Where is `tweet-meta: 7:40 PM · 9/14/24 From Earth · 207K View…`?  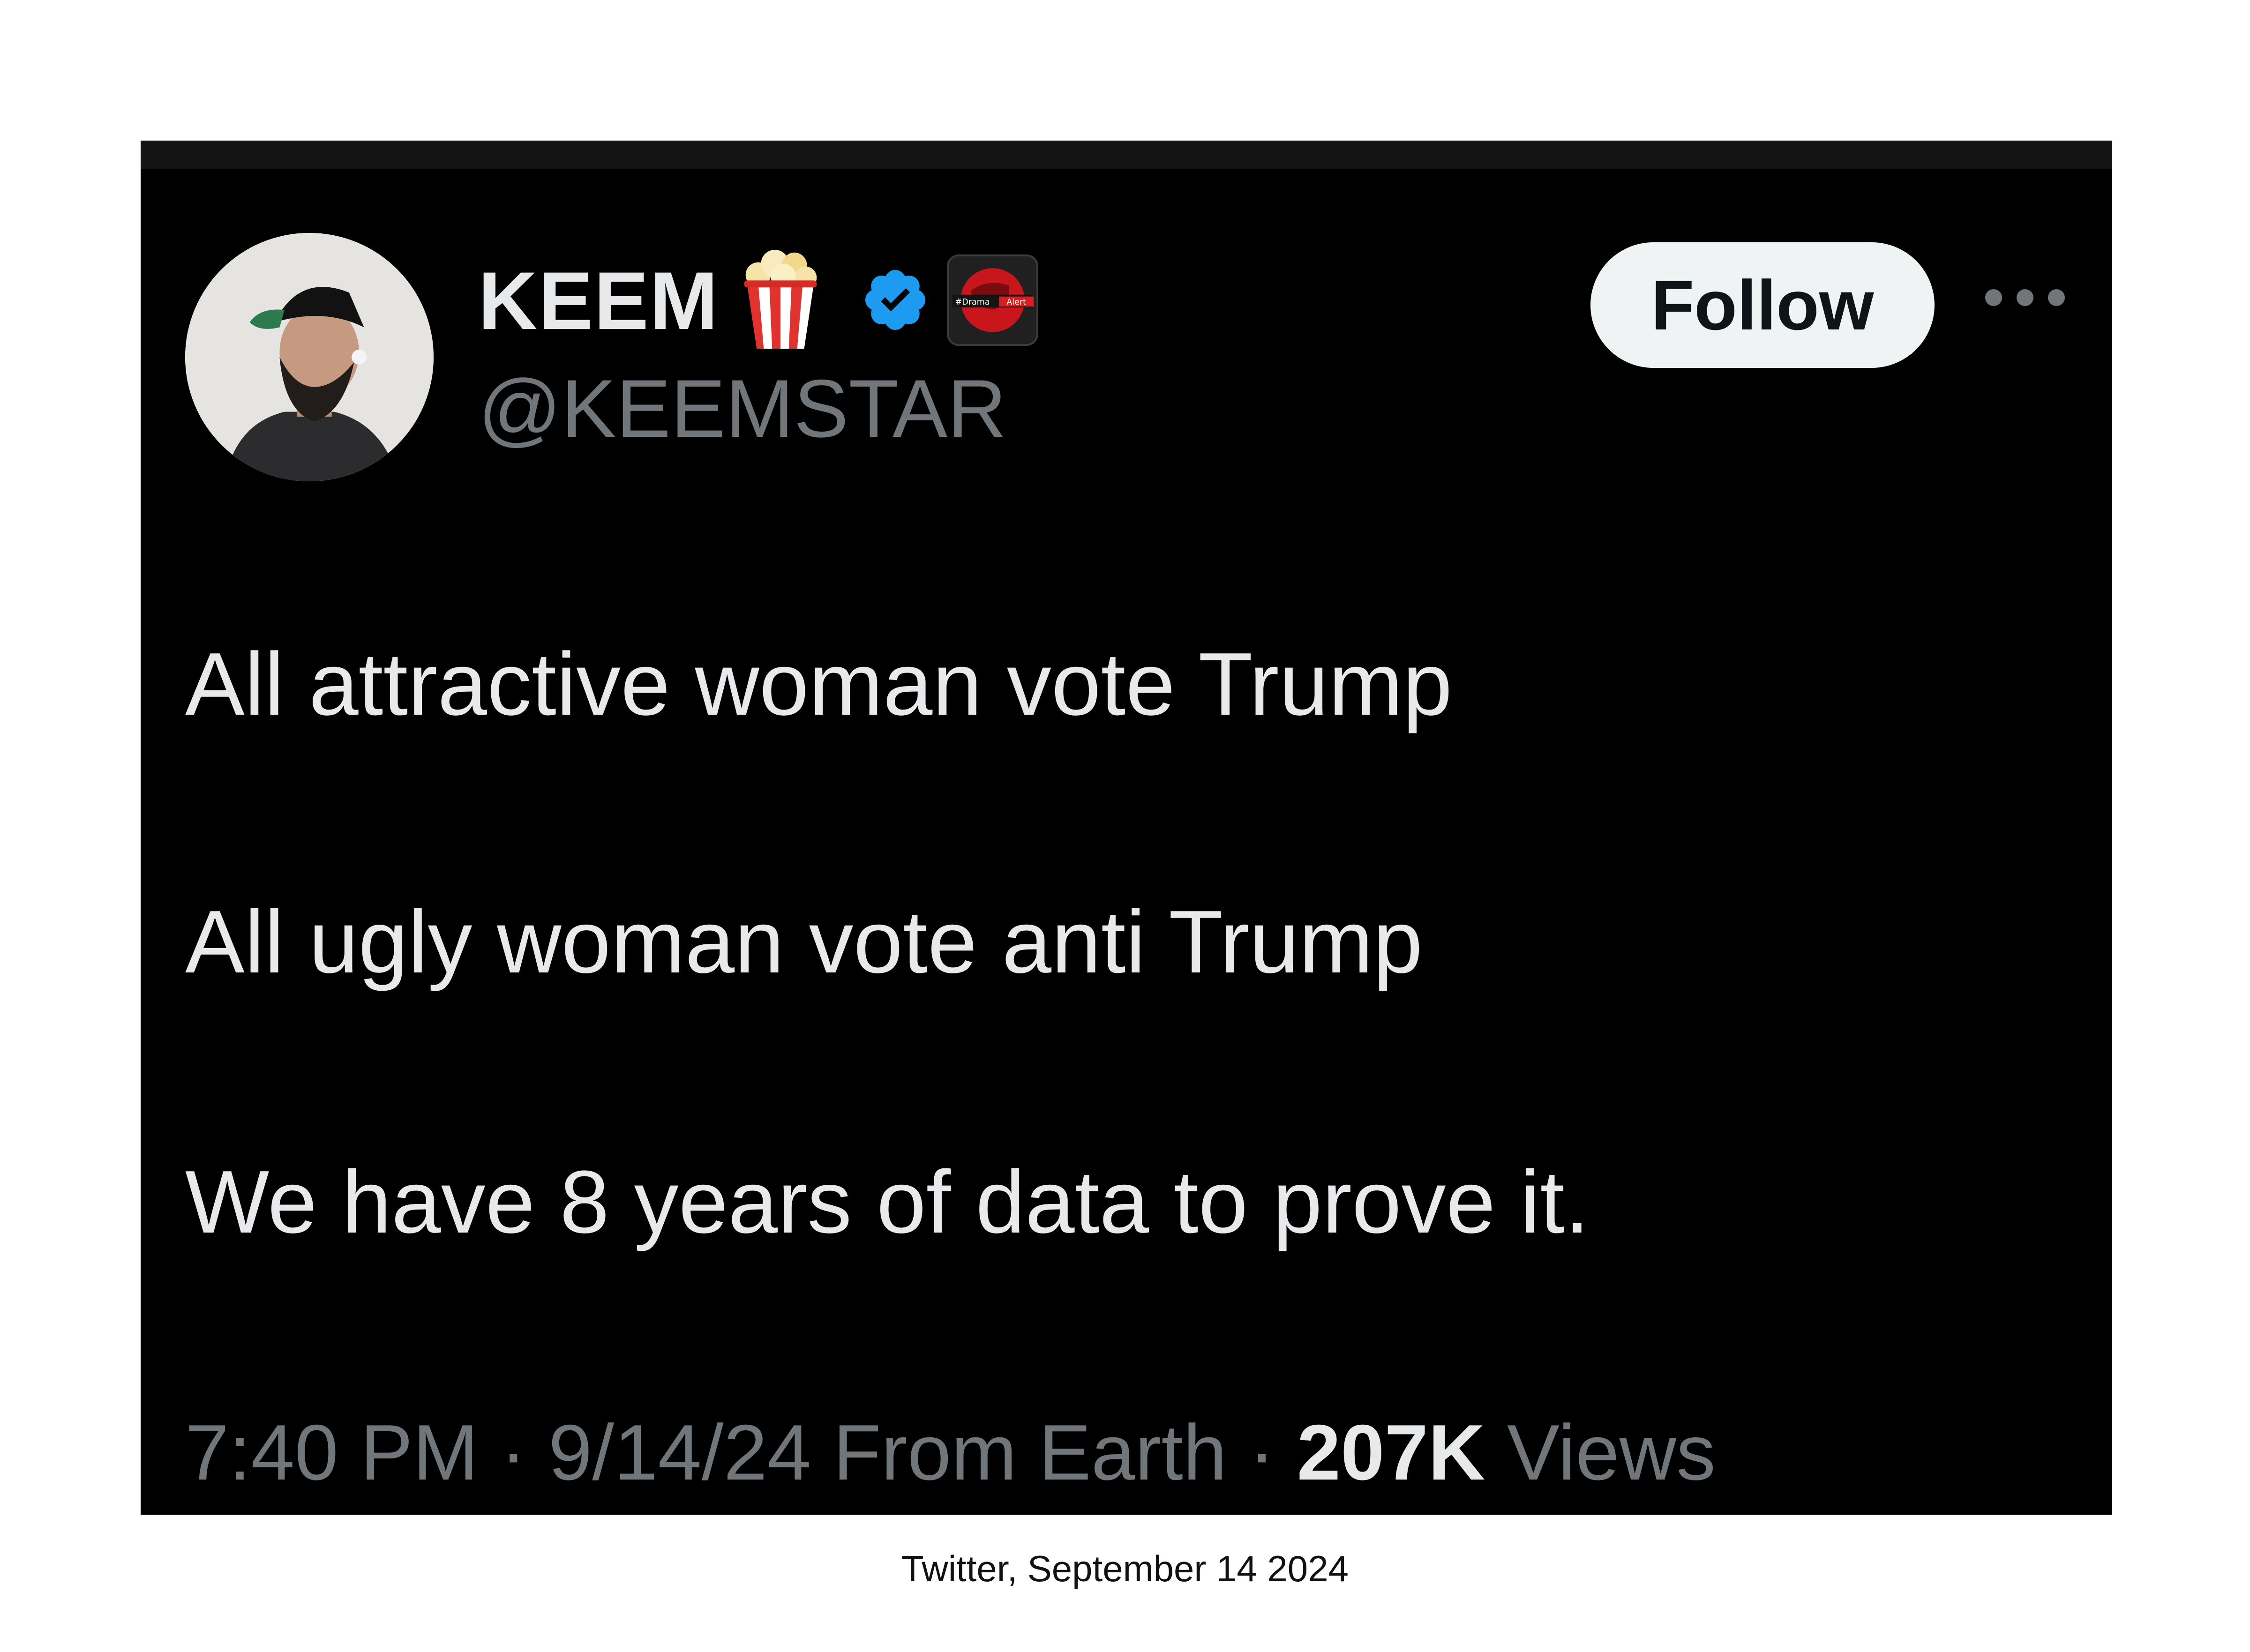 tweet-meta: 7:40 PM · 9/14/24 From Earth · 207K View… is located at coordinates (950, 1453).